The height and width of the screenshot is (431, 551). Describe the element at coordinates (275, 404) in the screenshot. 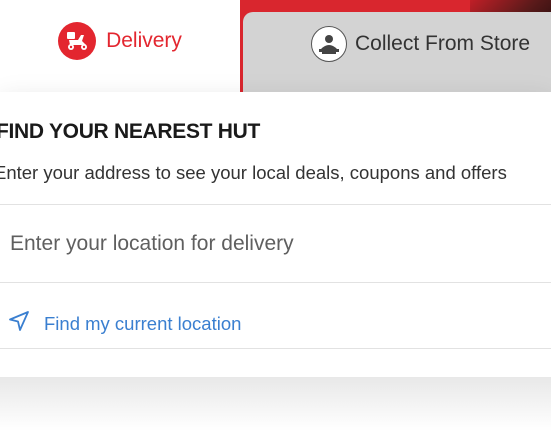

I see `page-backdrop` at that location.